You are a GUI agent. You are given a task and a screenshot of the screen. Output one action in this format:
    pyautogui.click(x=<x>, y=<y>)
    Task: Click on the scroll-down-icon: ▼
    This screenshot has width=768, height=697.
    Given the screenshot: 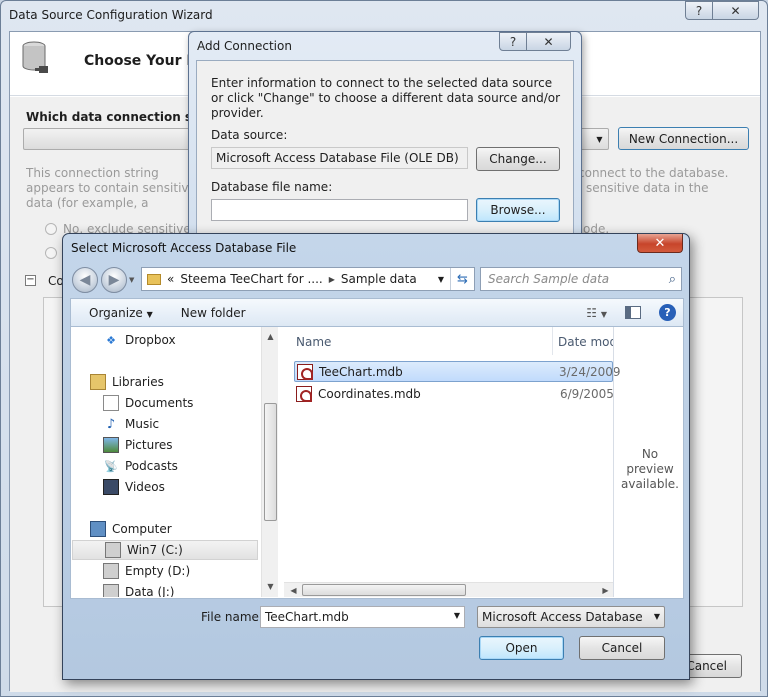 What is the action you would take?
    pyautogui.click(x=270, y=586)
    